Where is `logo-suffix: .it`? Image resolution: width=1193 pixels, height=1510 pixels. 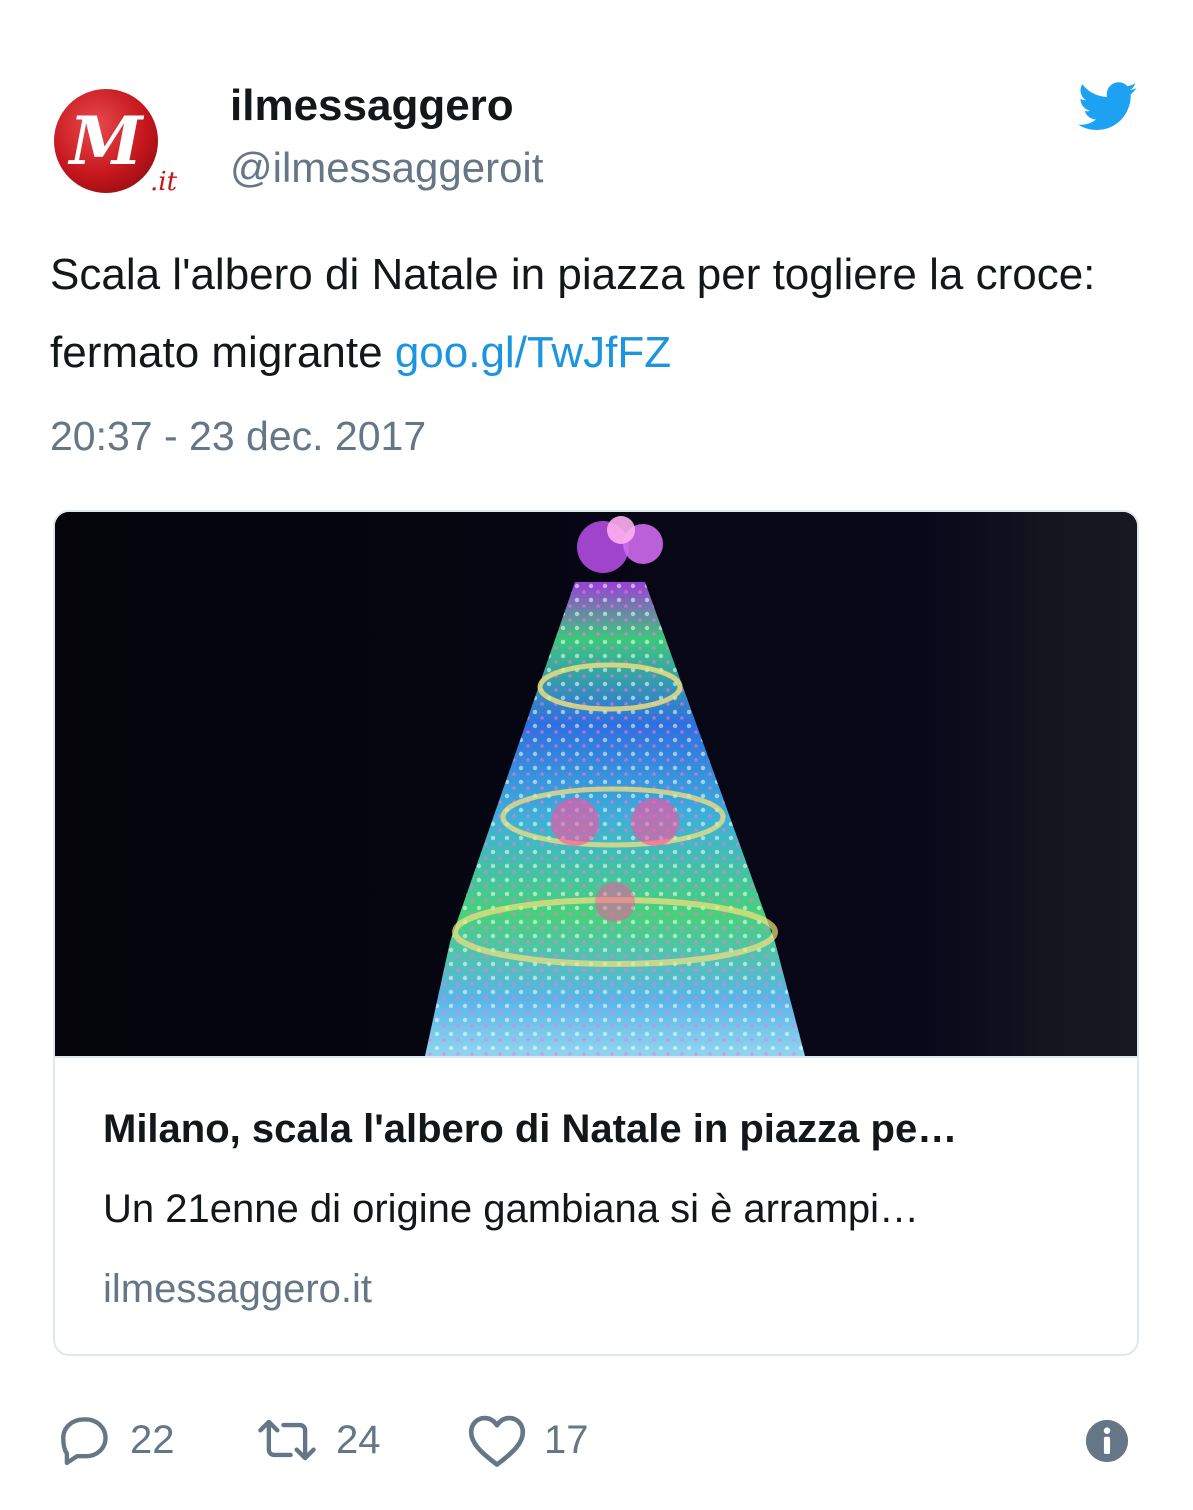
logo-suffix: .it is located at coordinates (164, 181).